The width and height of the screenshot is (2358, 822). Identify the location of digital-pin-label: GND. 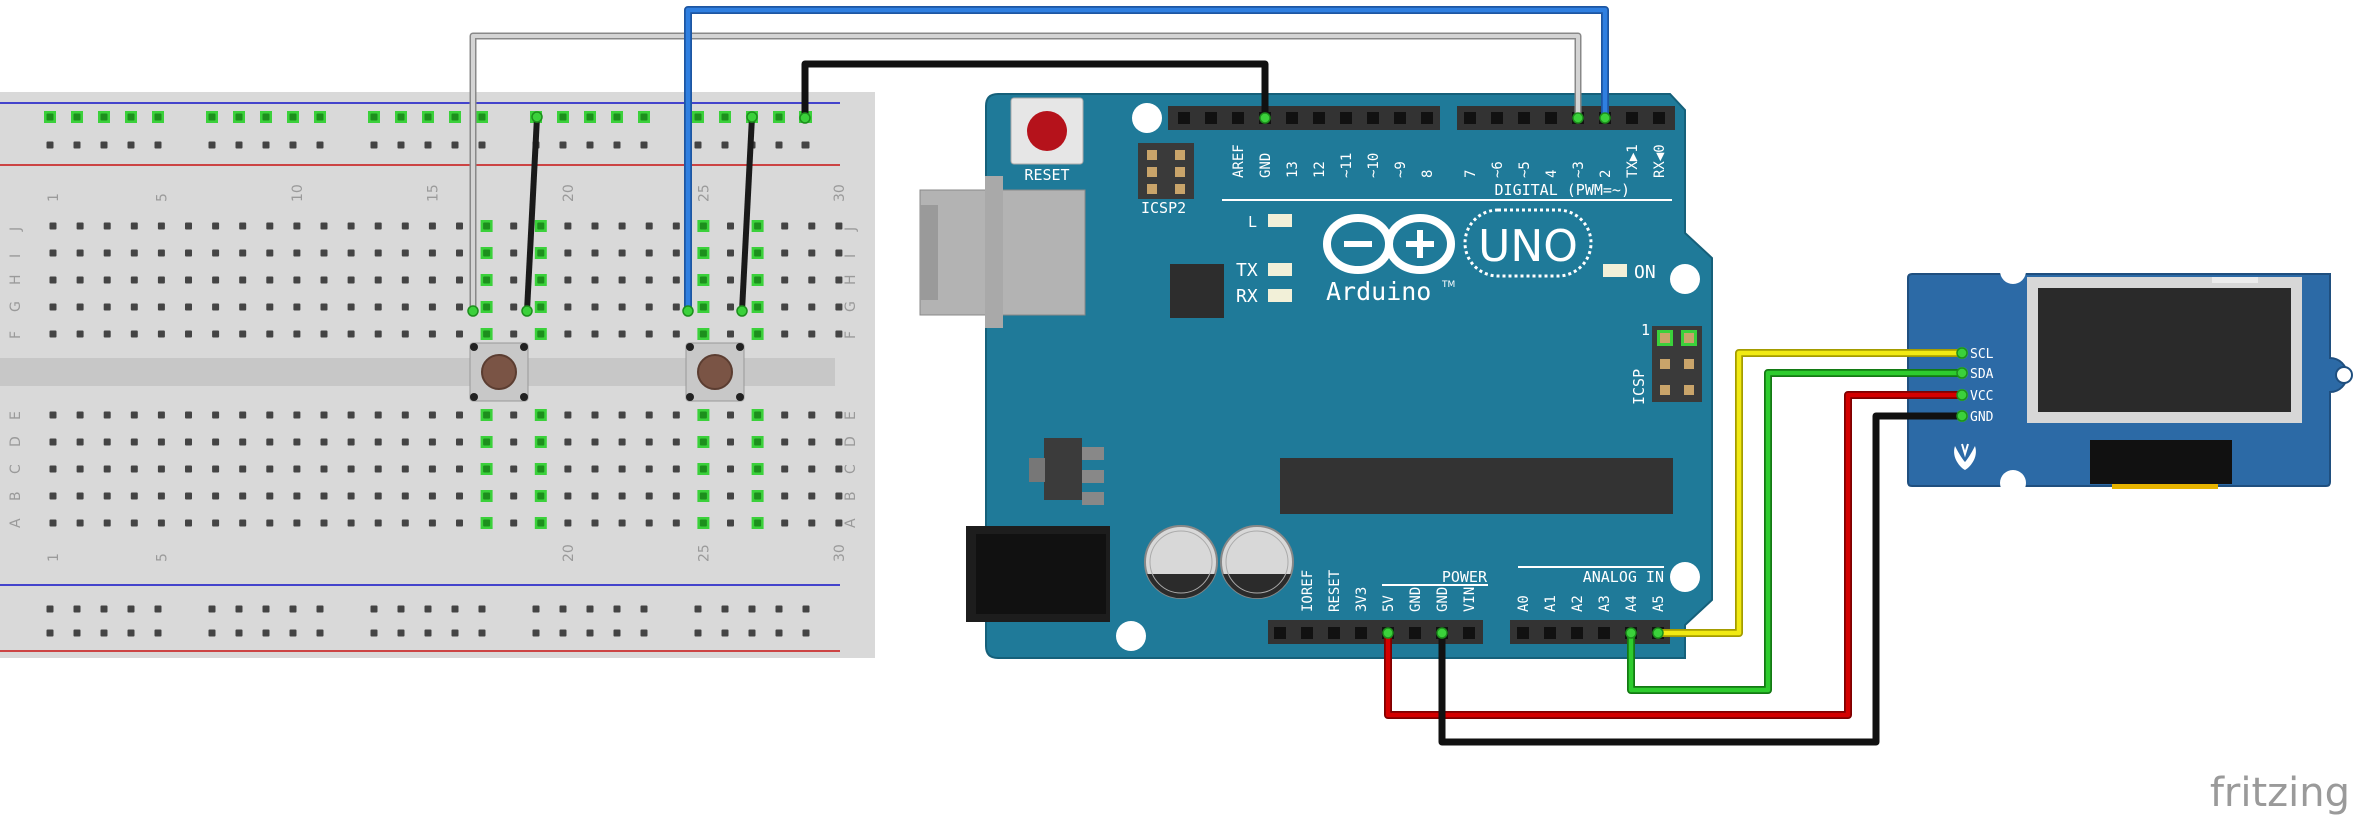
(1266, 165).